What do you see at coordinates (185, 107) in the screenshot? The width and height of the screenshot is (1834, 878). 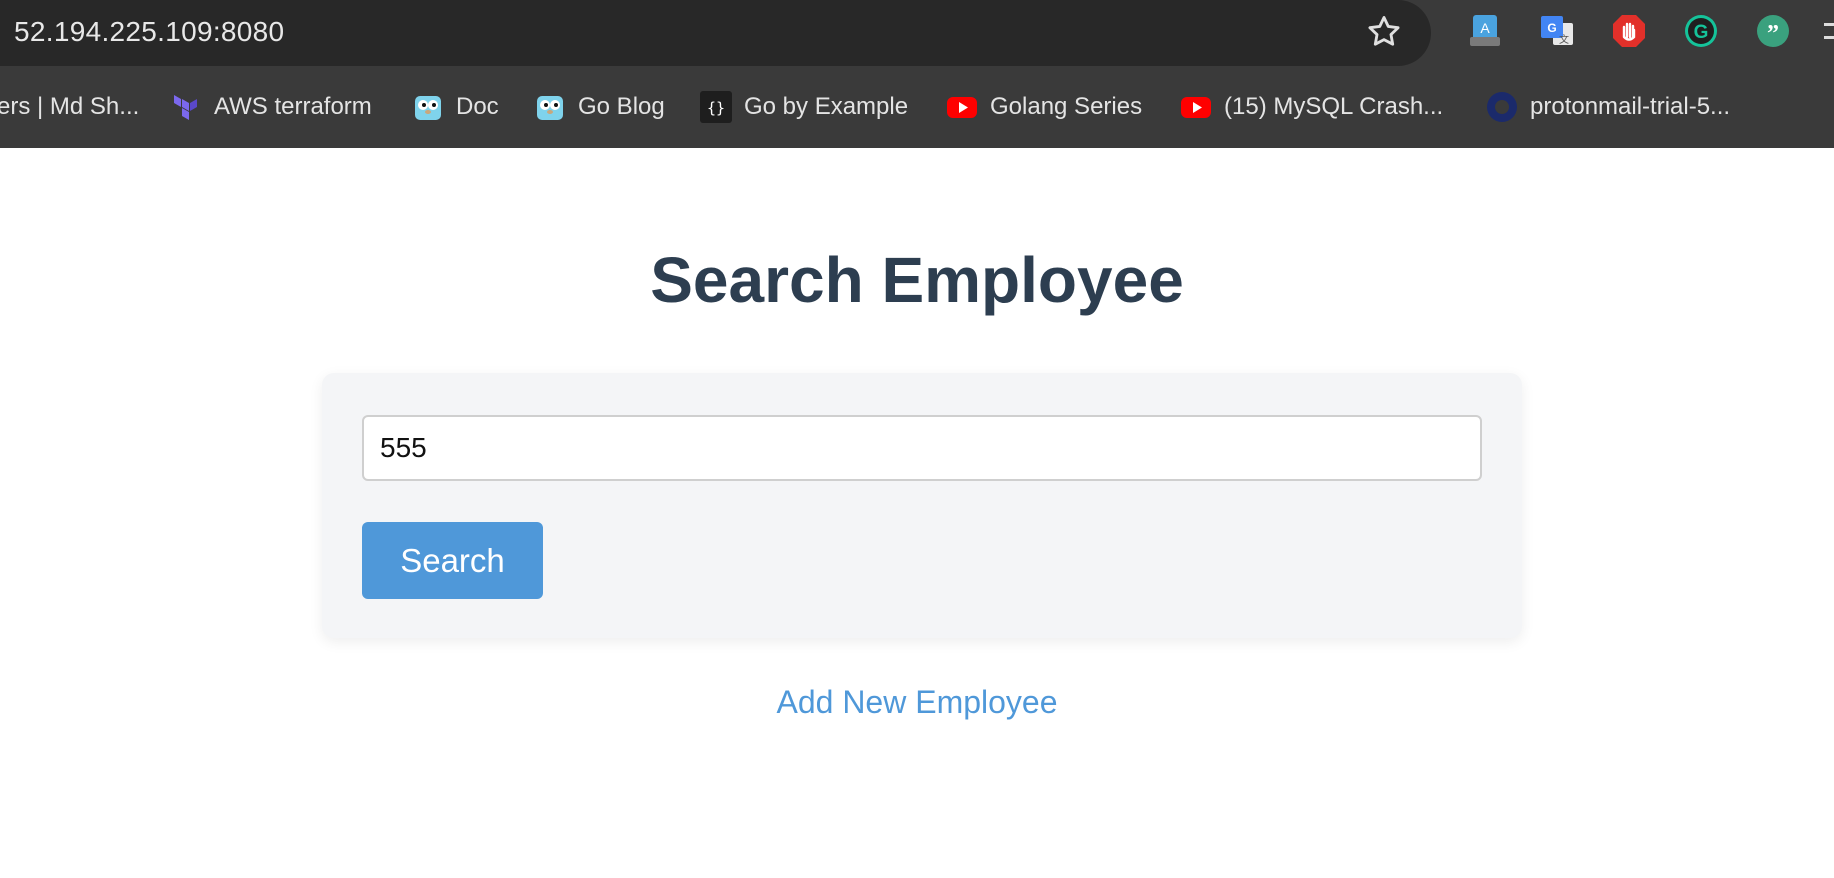 I see `terraform-icon` at bounding box center [185, 107].